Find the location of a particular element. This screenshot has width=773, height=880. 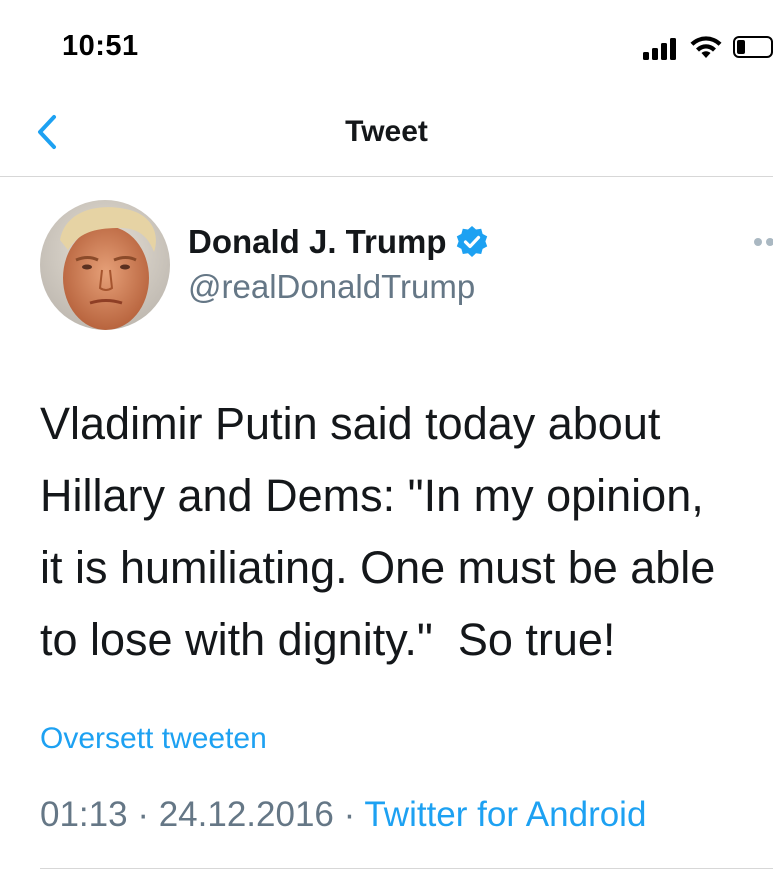

nav-bar: Tweet is located at coordinates (386, 135).